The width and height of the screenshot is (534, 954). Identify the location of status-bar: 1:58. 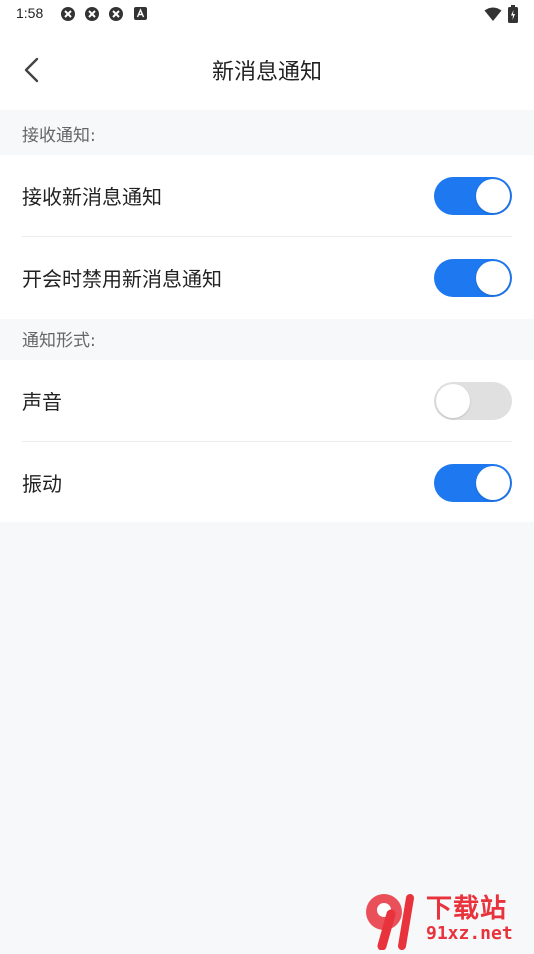
(267, 14).